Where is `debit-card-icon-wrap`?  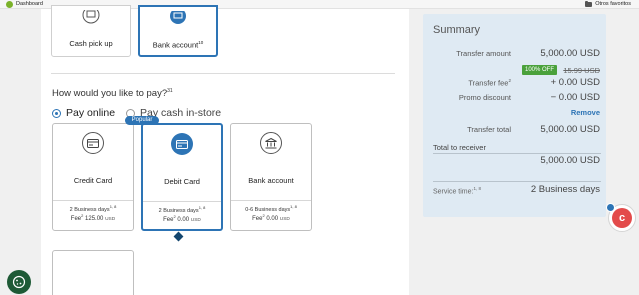 debit-card-icon-wrap is located at coordinates (182, 144).